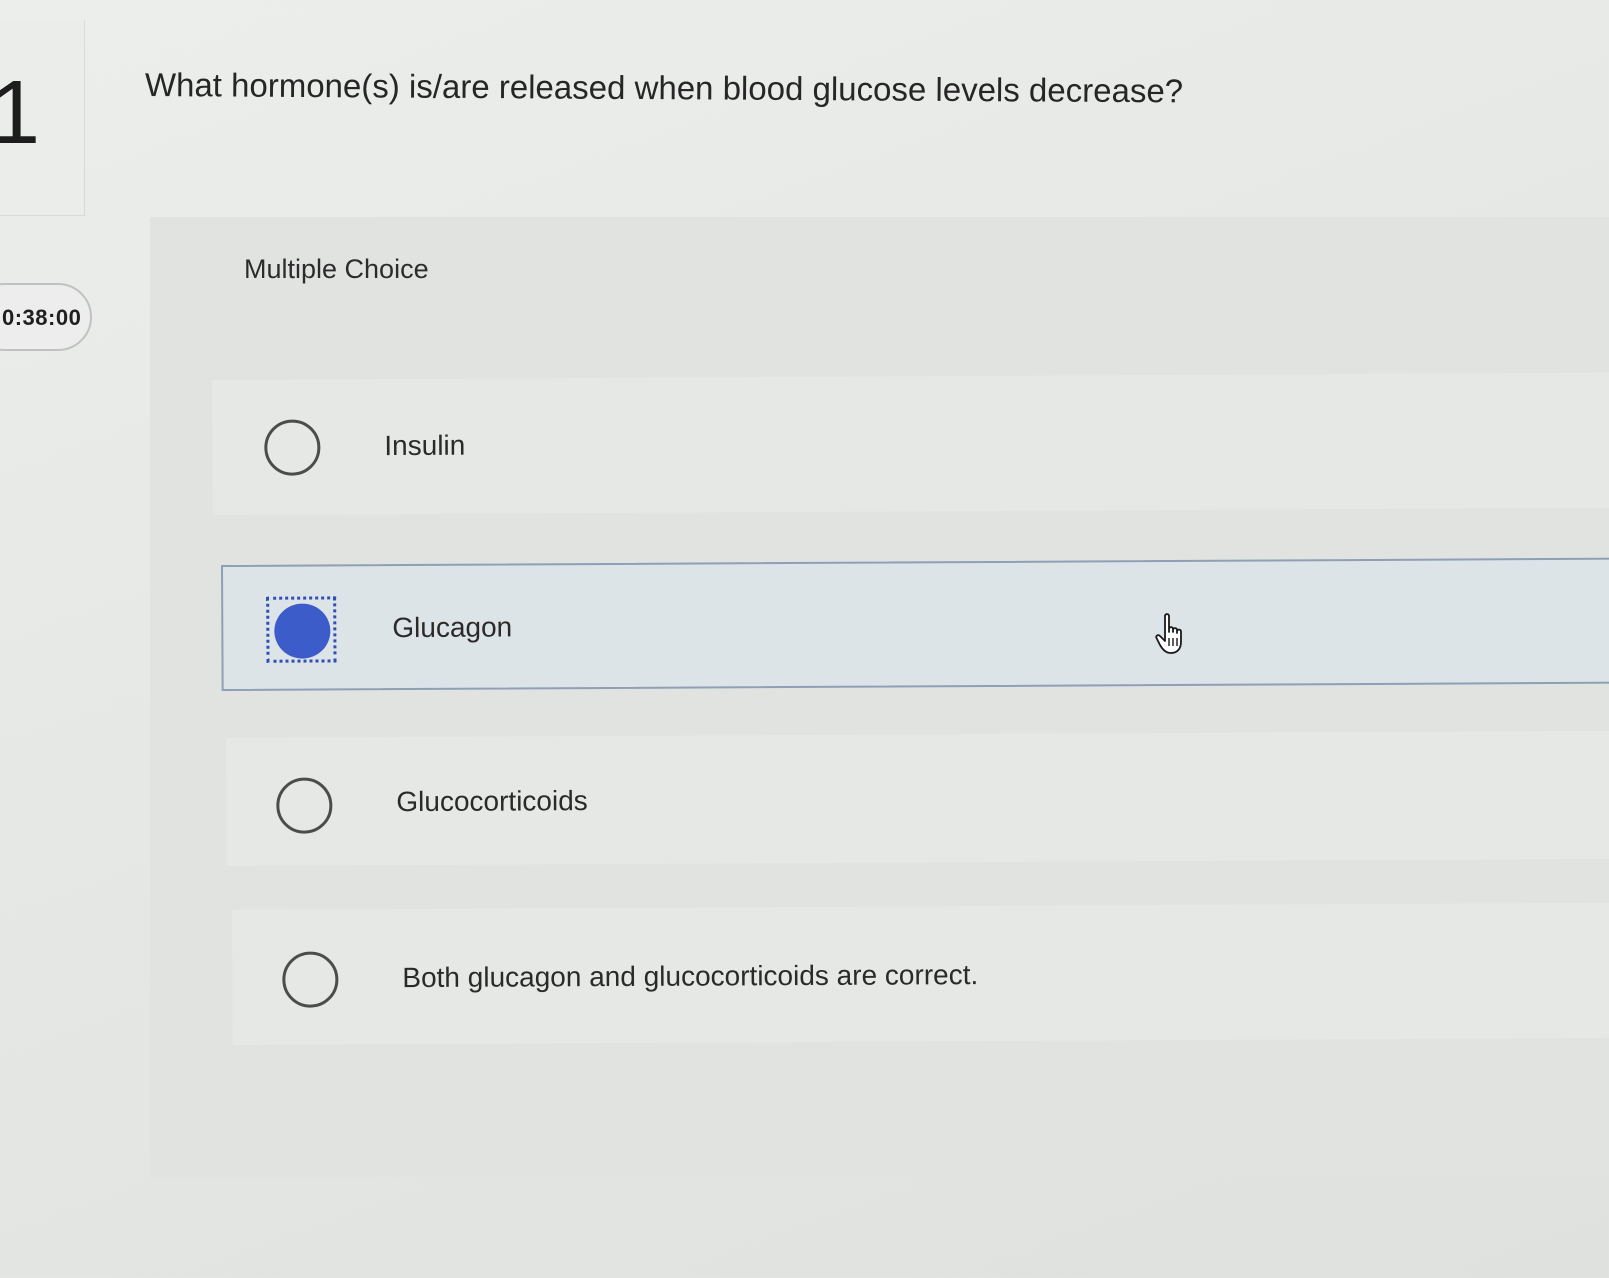  I want to click on option-label: Glucagon, so click(452, 627).